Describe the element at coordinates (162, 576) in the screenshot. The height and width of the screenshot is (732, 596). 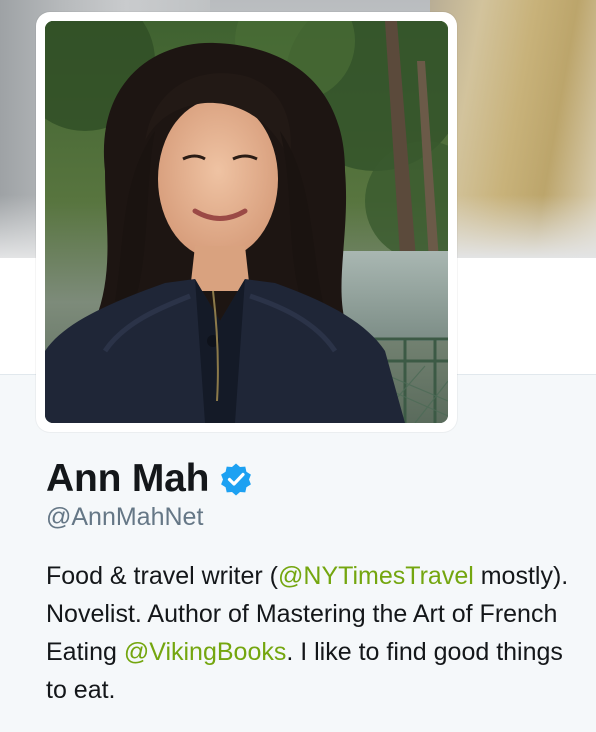
I see `bio-text: Food & travel writer (` at that location.